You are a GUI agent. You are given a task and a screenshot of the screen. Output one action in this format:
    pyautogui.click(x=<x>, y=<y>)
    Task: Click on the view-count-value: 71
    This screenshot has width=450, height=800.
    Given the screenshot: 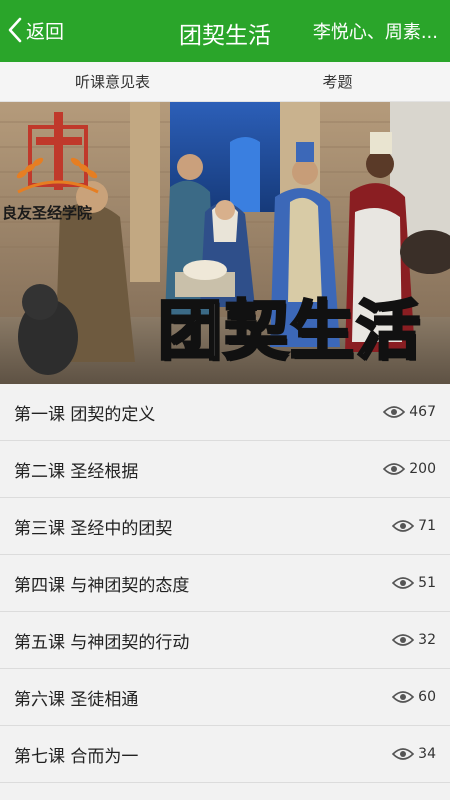 What is the action you would take?
    pyautogui.click(x=427, y=526)
    